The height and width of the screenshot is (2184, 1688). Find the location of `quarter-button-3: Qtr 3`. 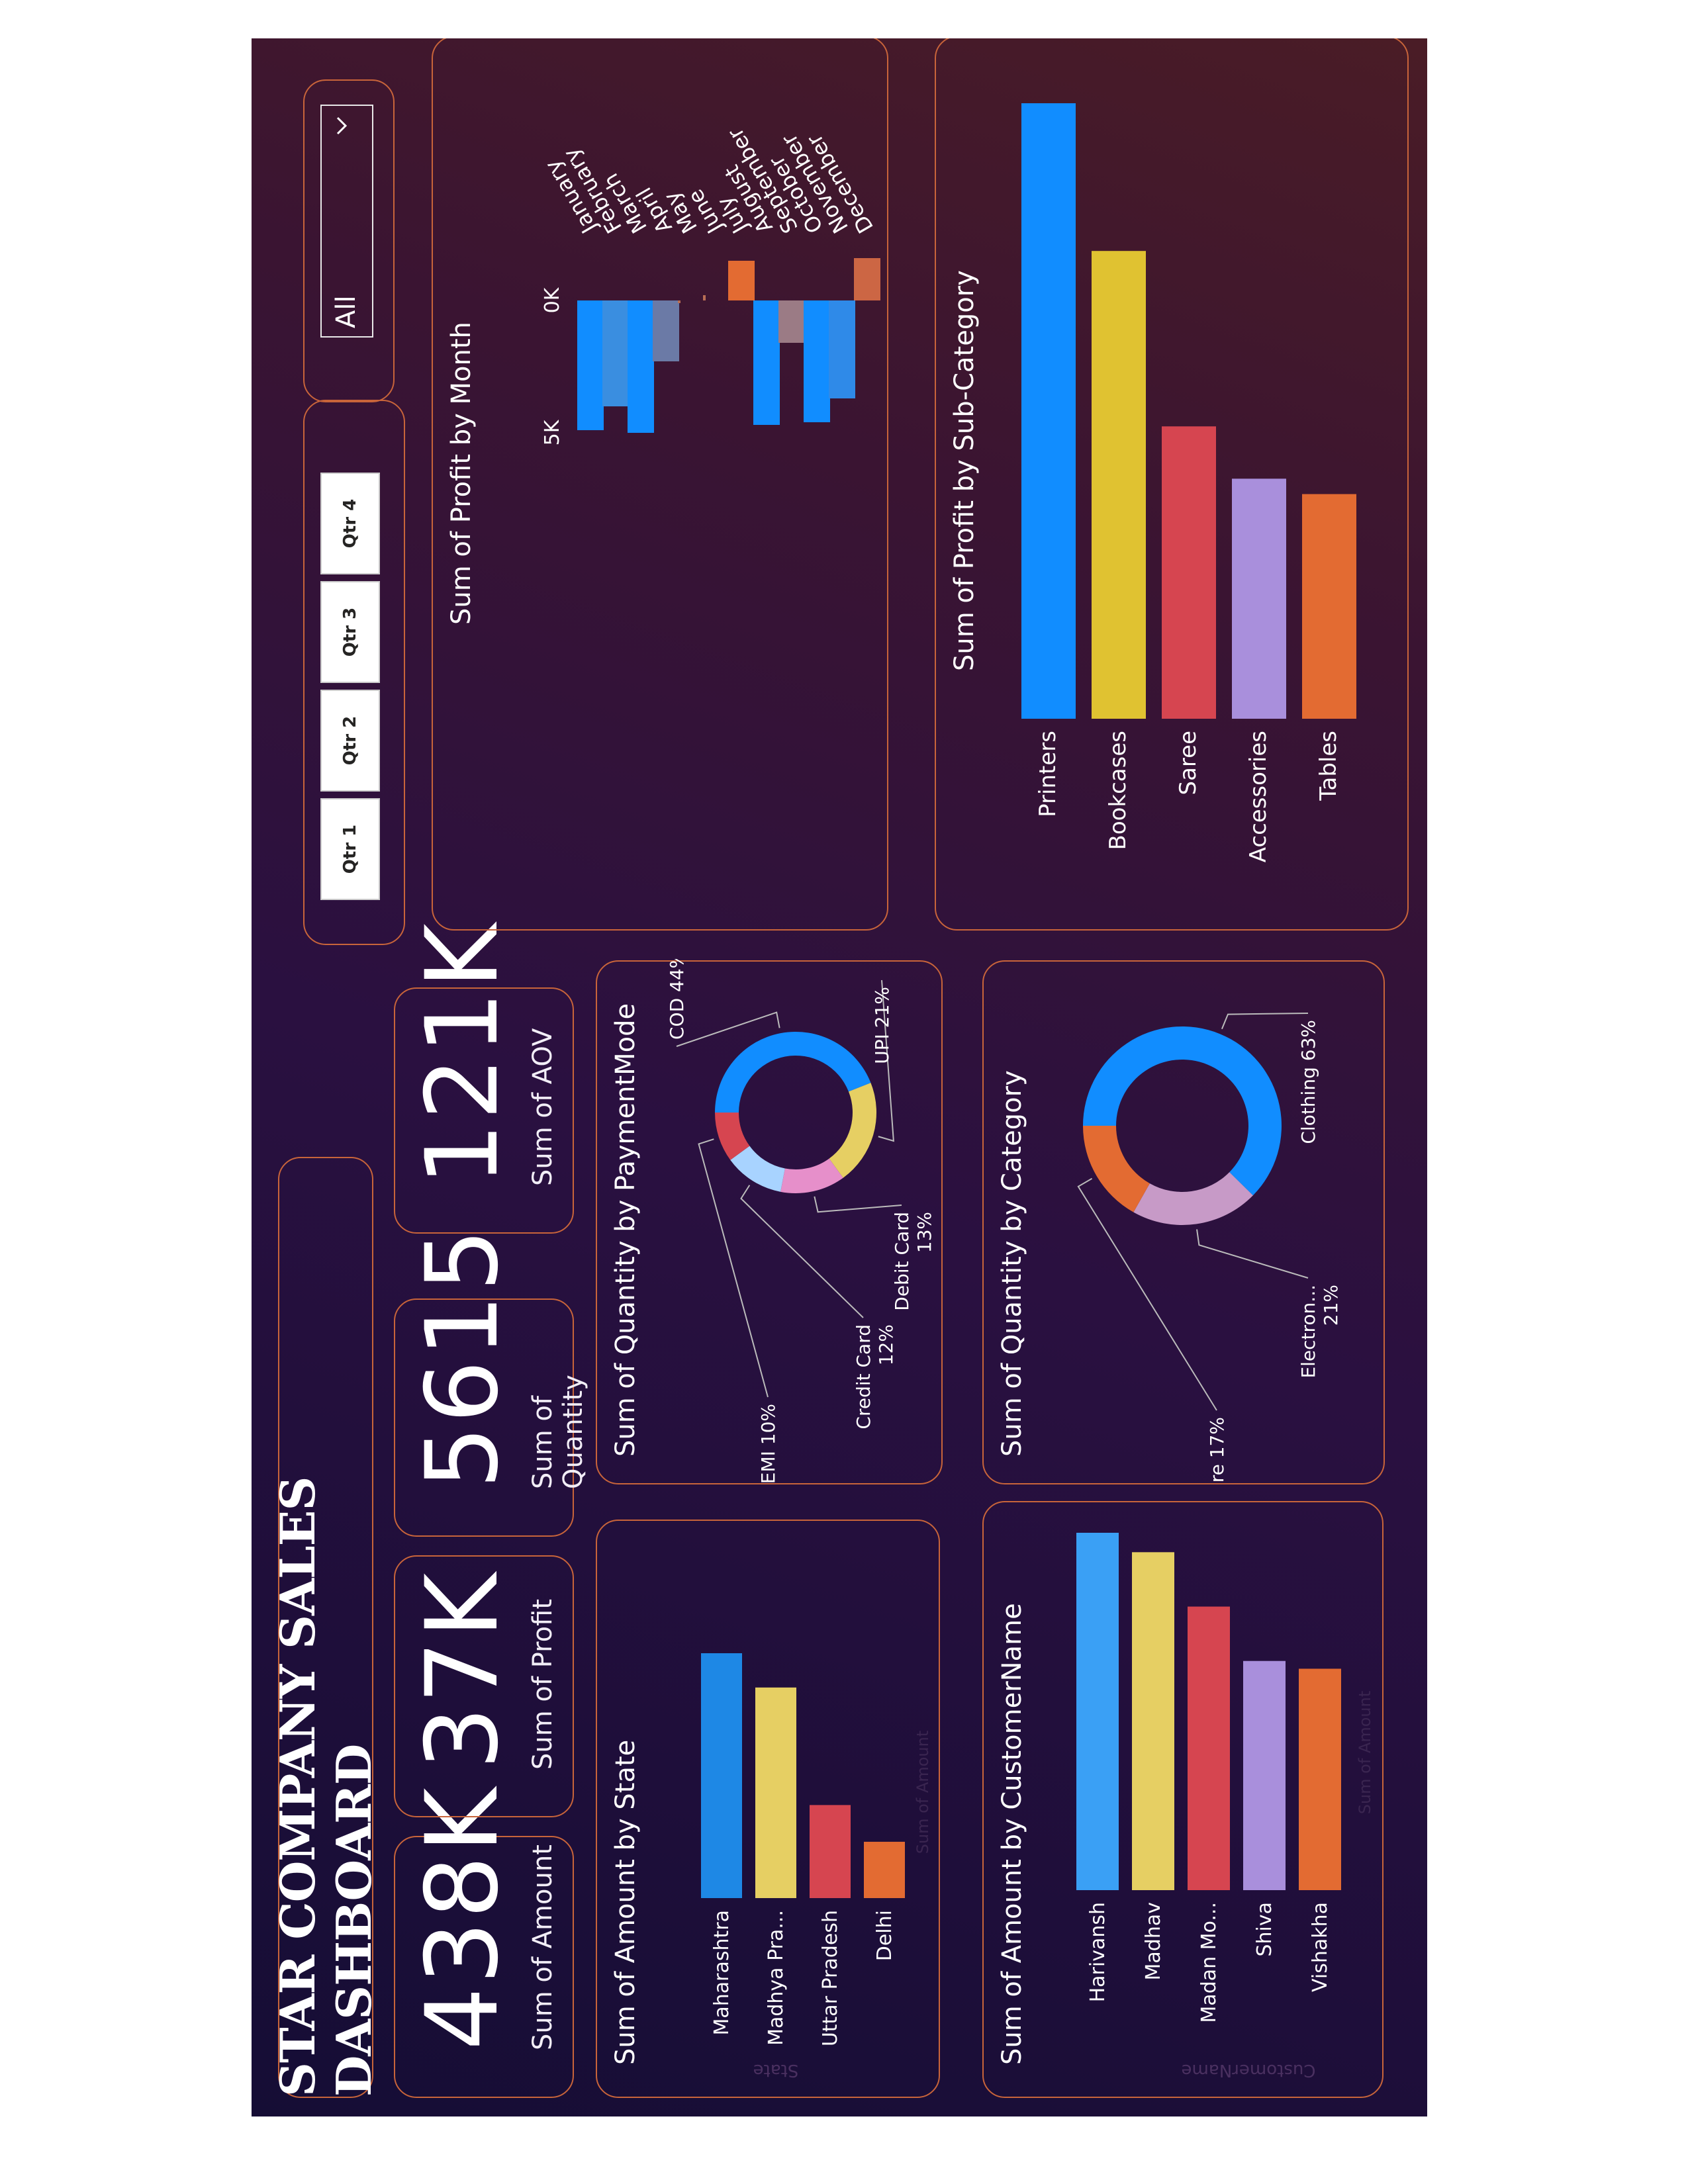

quarter-button-3: Qtr 3 is located at coordinates (350, 632).